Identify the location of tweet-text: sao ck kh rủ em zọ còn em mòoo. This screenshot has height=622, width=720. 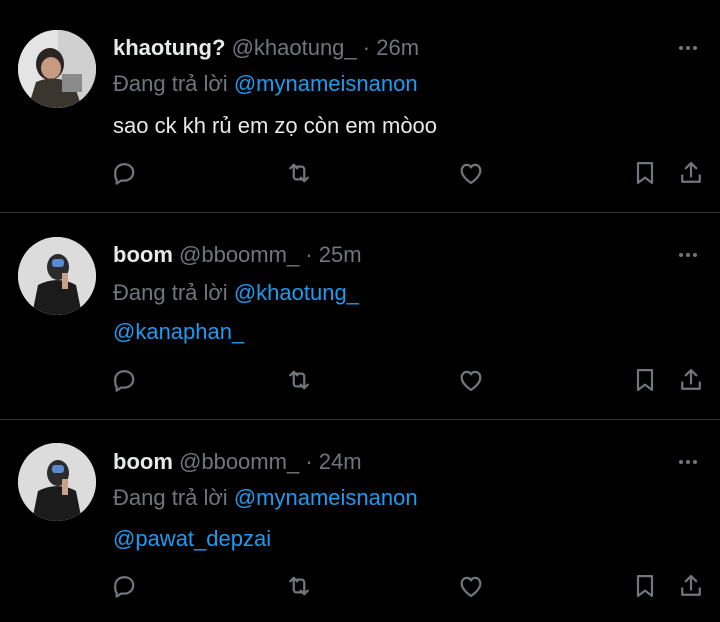
(275, 125).